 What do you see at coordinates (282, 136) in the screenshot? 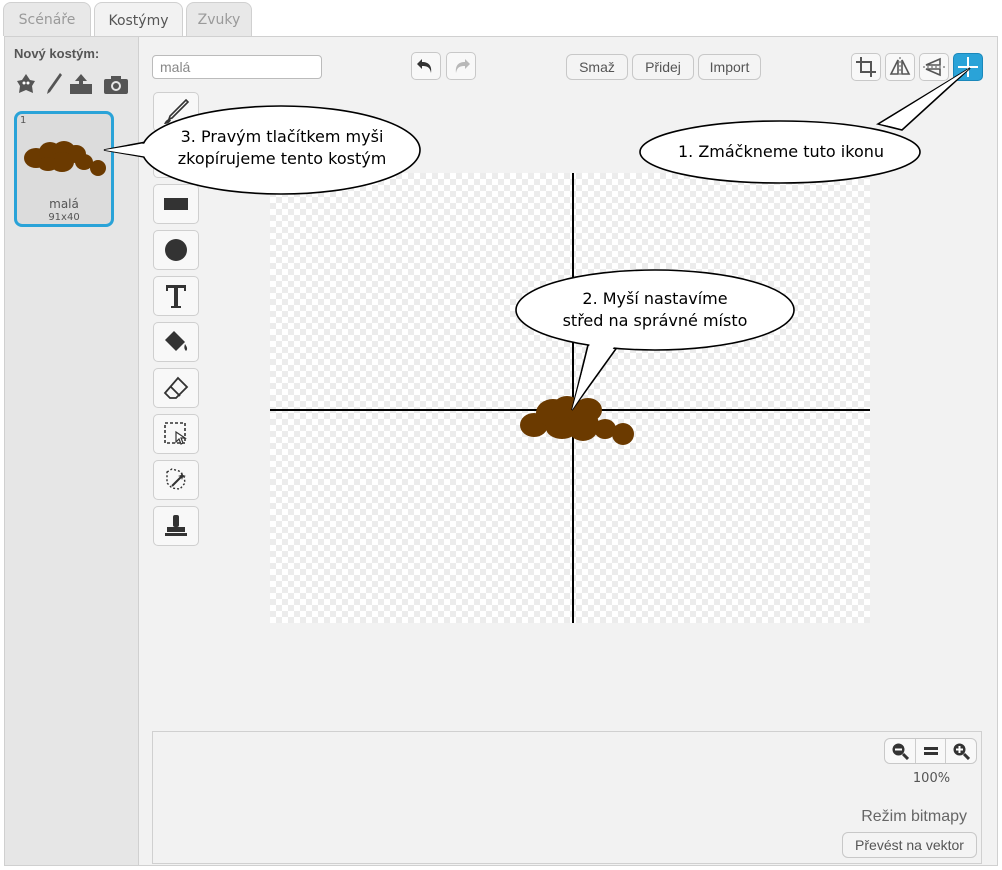
I see `callout-3-line1: 3. Pravým tlačítkem myši` at bounding box center [282, 136].